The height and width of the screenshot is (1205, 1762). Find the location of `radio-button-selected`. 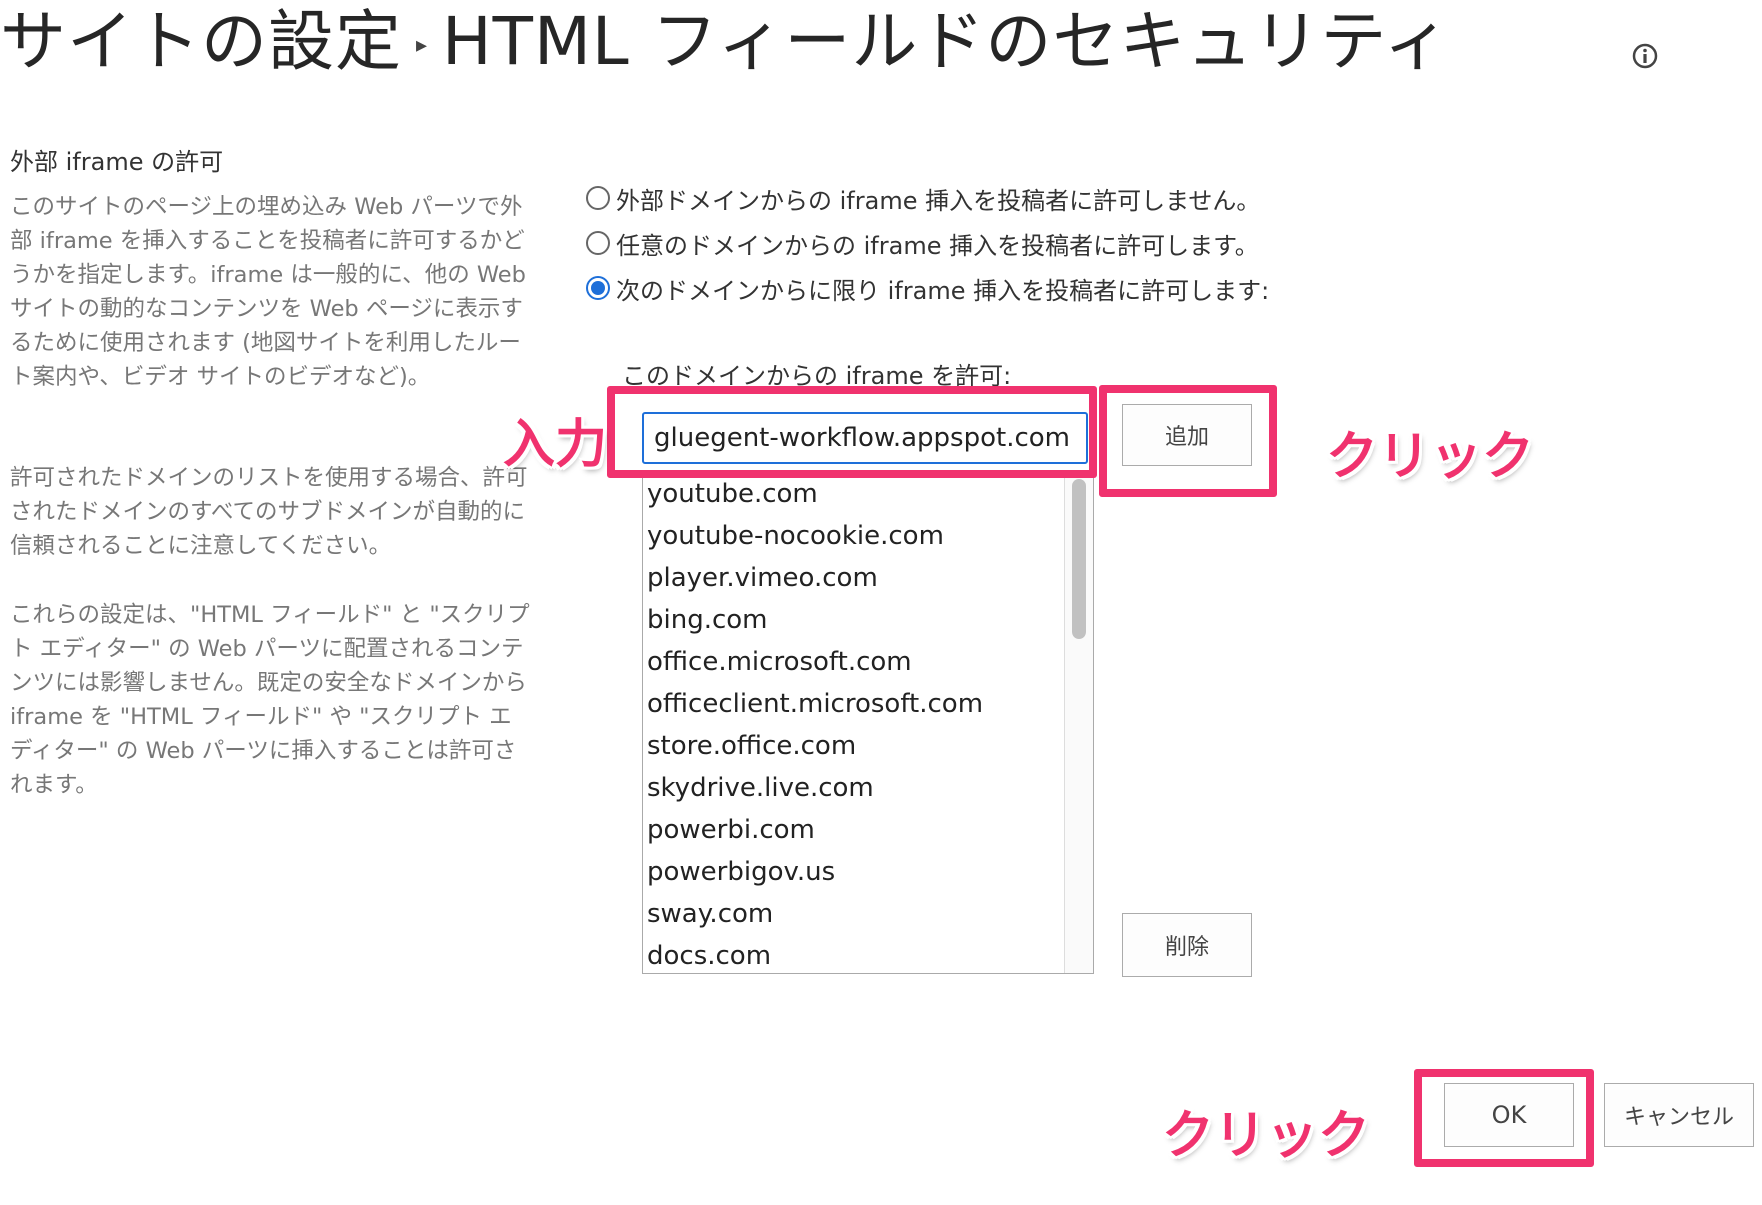

radio-button-selected is located at coordinates (598, 288).